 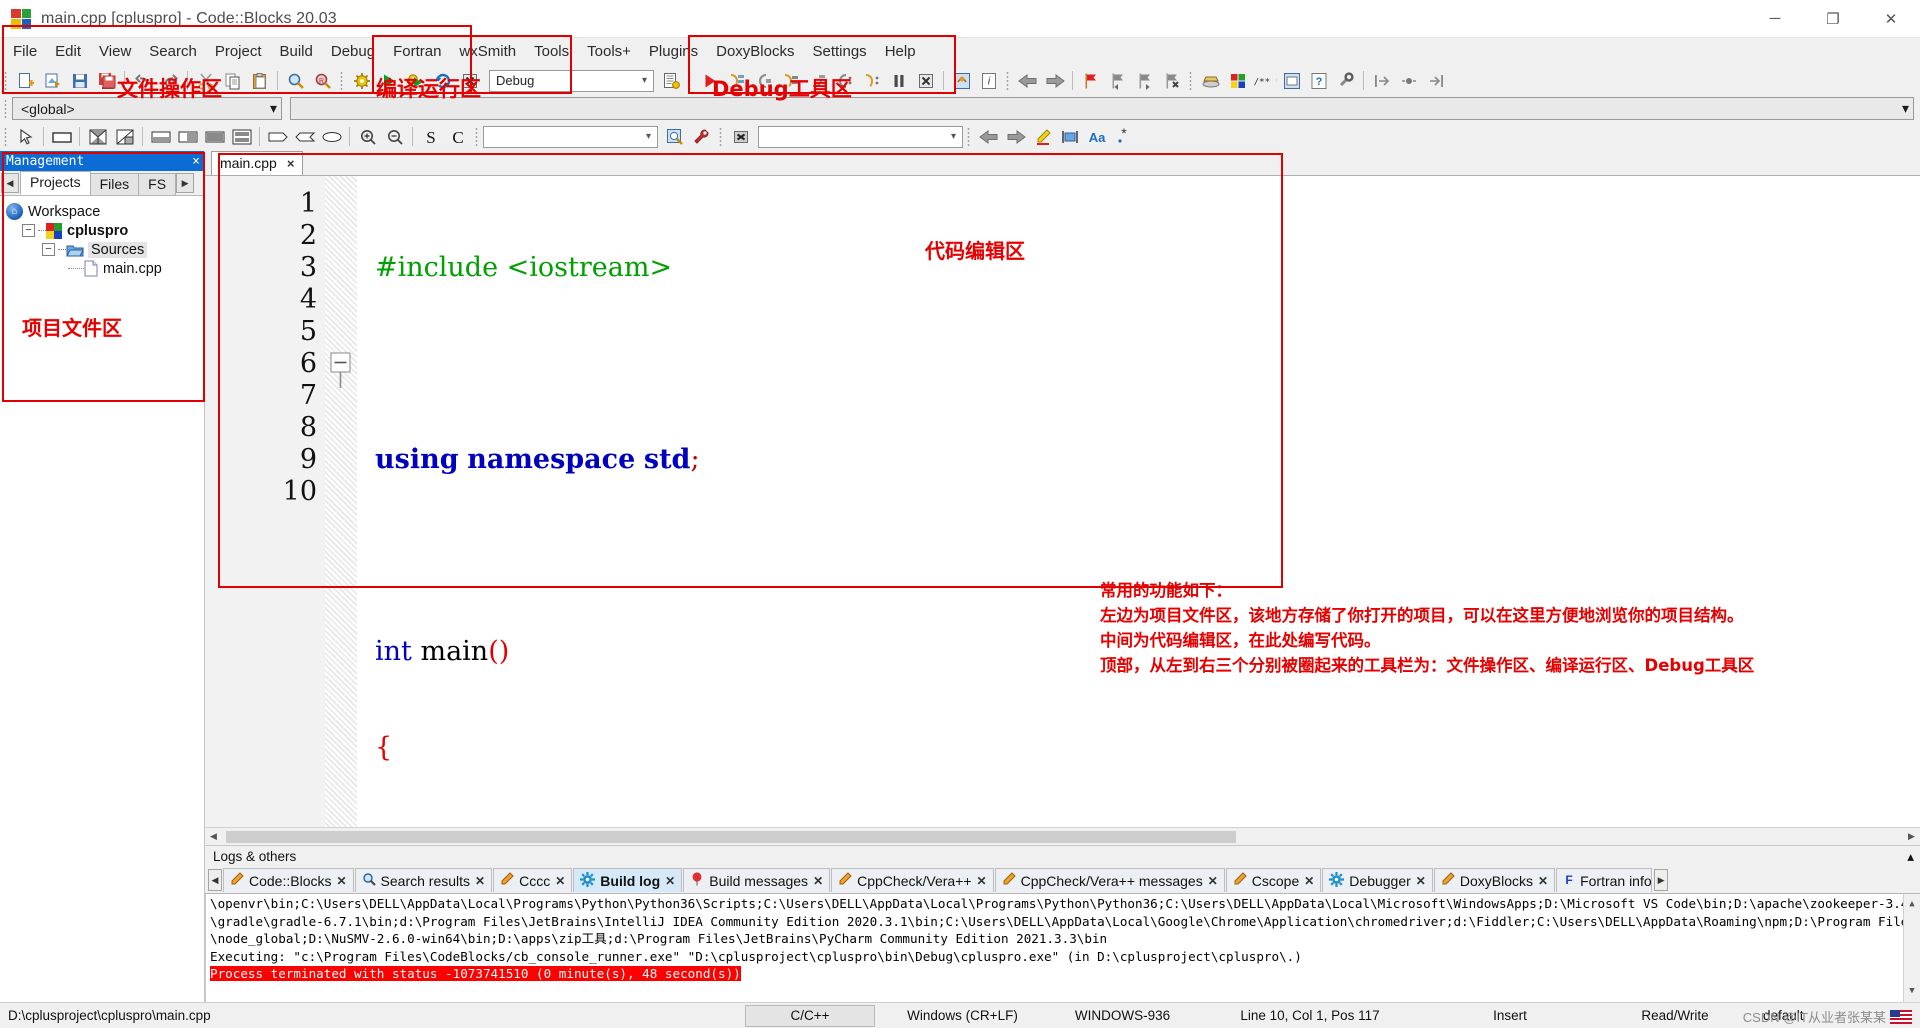 I want to click on log-vertical-scrollbar: ▲ ▼, so click(x=1911, y=948).